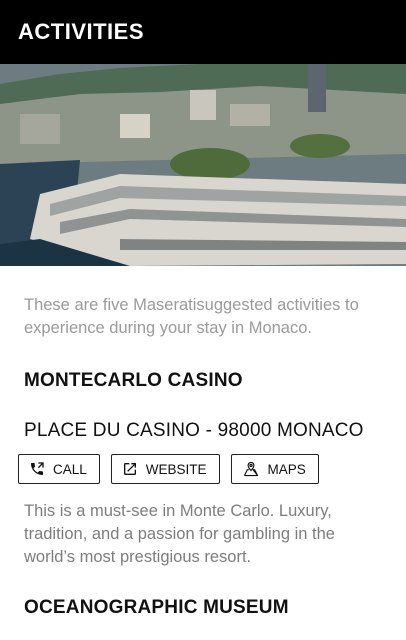 Image resolution: width=406 pixels, height=640 pixels. Describe the element at coordinates (203, 32) in the screenshot. I see `app-bar: ACTIVITIES` at that location.